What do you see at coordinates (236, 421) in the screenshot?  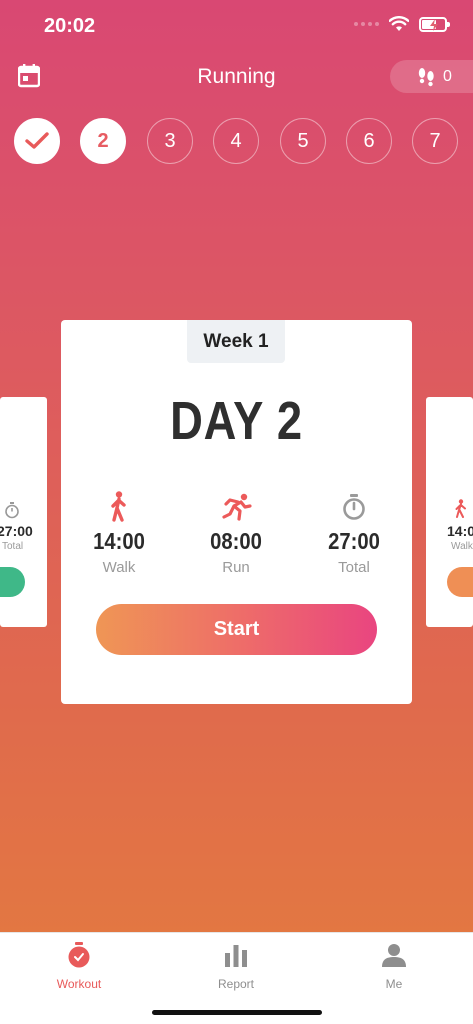 I see `day-title: DAY 2` at bounding box center [236, 421].